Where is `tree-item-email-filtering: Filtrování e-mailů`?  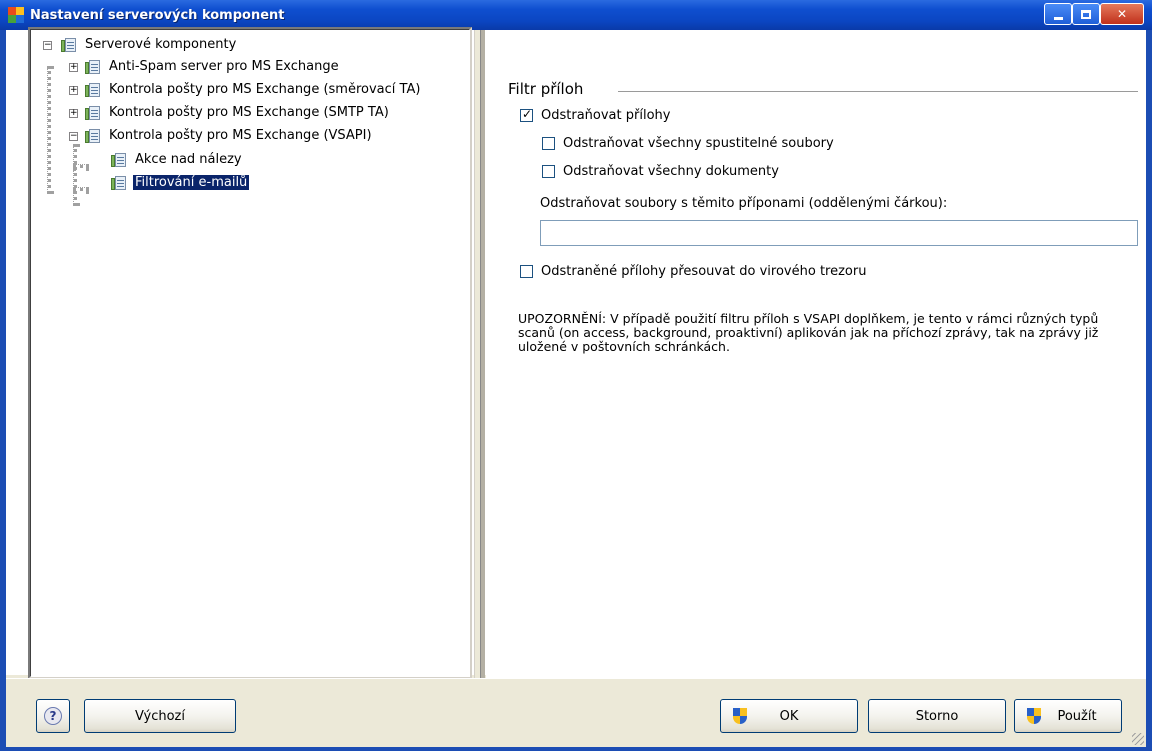
tree-item-email-filtering: Filtrování e-mailů is located at coordinates (191, 182).